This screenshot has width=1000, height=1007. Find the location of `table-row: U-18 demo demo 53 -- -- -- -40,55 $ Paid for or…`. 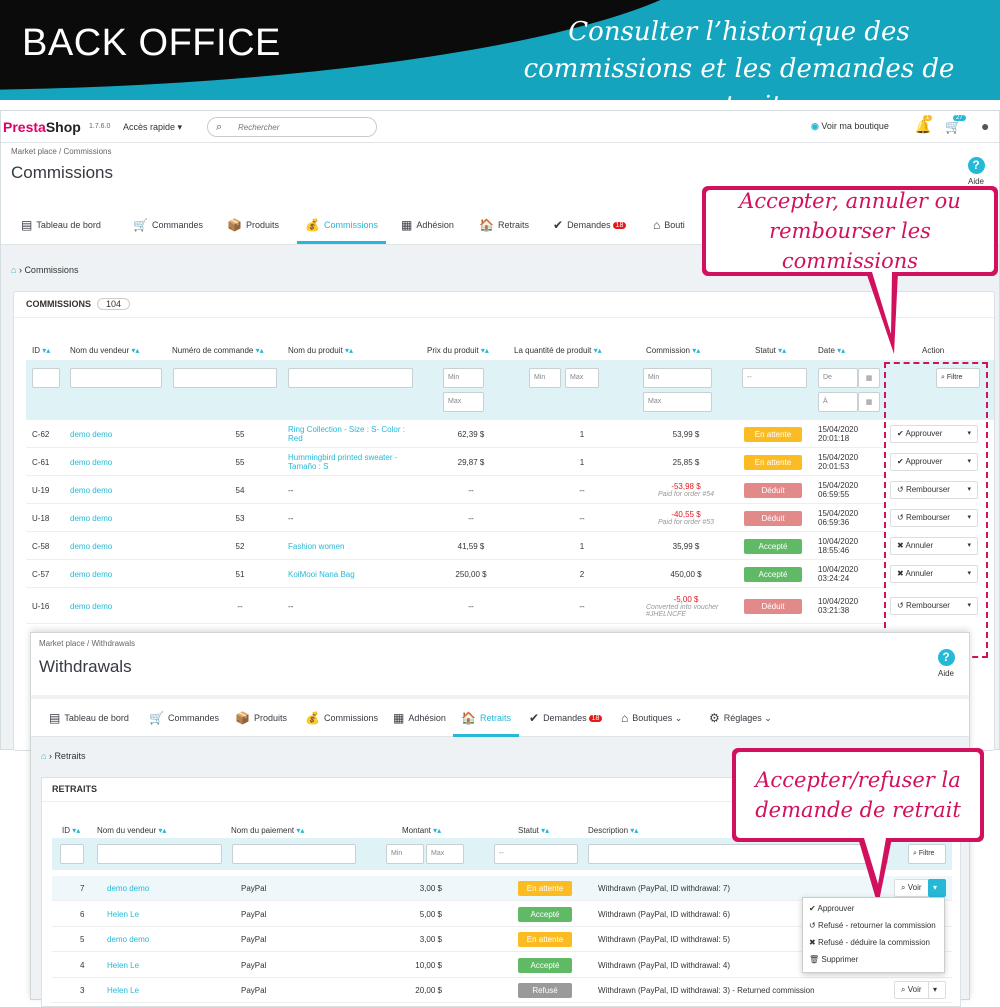

table-row: U-18 demo demo 53 -- -- -- -40,55 $ Paid for or… is located at coordinates (455, 518).